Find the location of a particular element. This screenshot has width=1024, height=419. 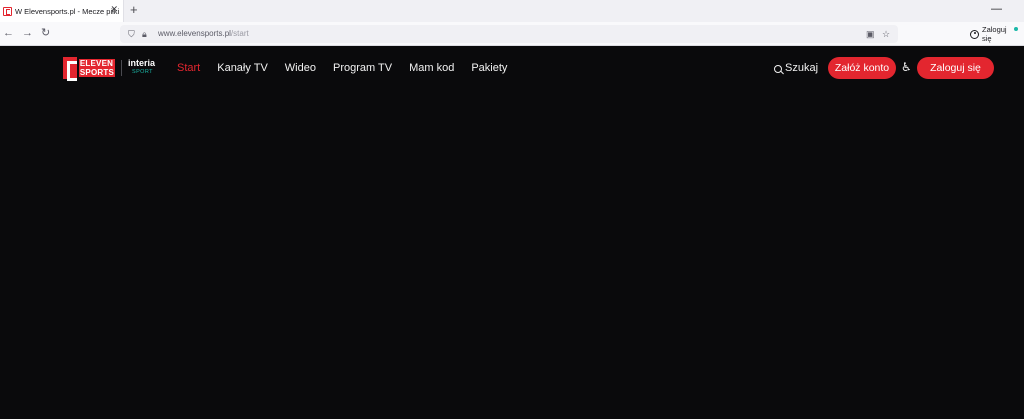

interia-name: interia is located at coordinates (142, 63).